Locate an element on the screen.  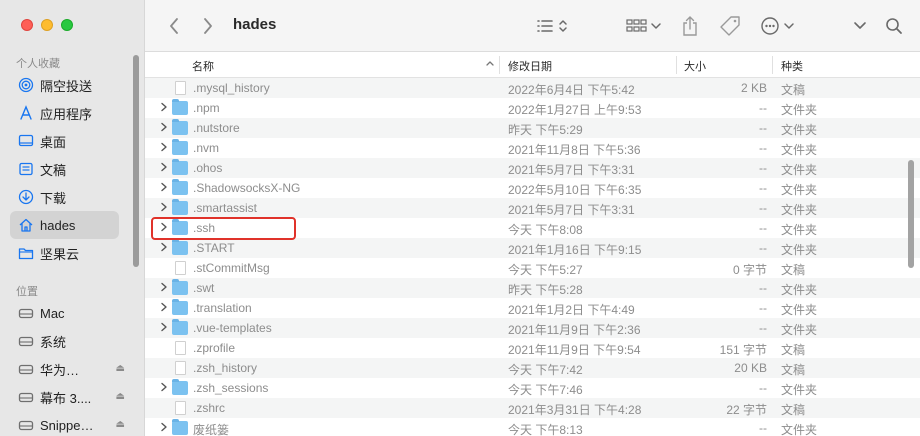
list-scrollbar is located at coordinates (911, 214).